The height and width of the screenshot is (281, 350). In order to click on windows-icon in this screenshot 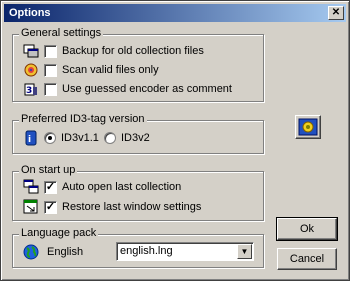, I will do `click(31, 187)`.